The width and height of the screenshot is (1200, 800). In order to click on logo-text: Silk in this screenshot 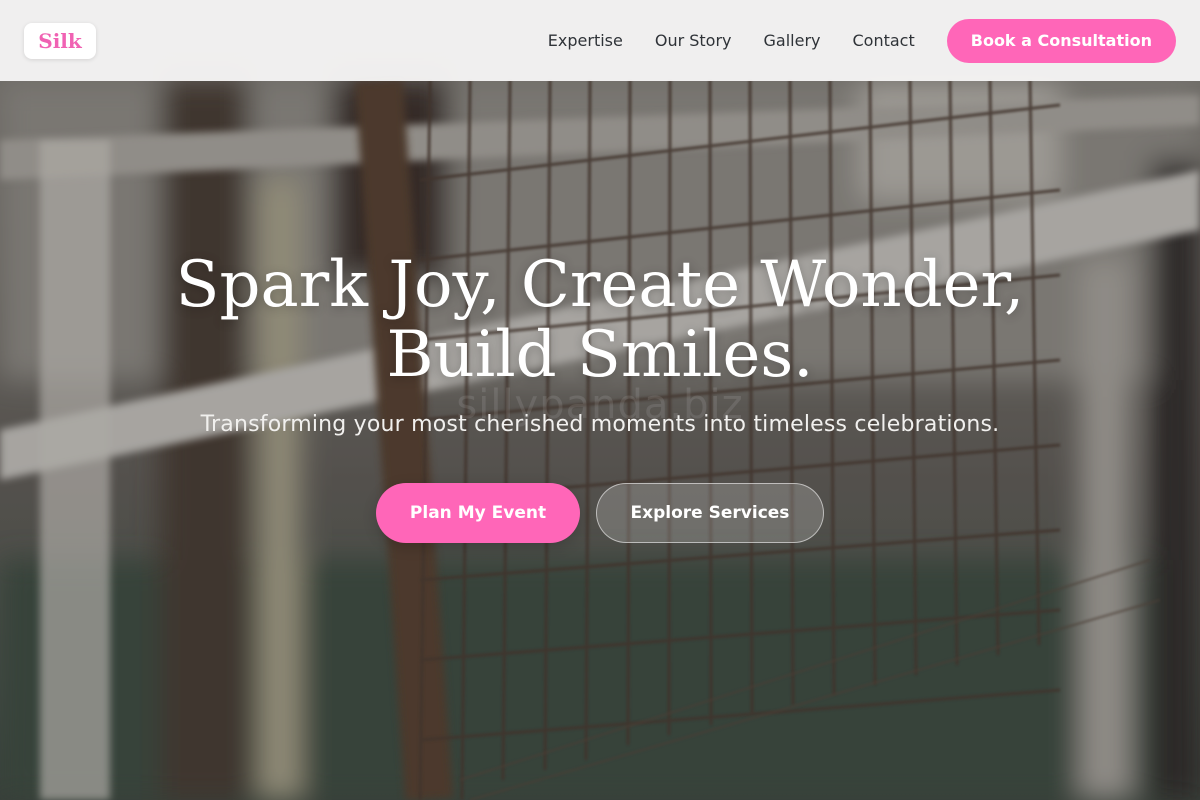, I will do `click(60, 40)`.